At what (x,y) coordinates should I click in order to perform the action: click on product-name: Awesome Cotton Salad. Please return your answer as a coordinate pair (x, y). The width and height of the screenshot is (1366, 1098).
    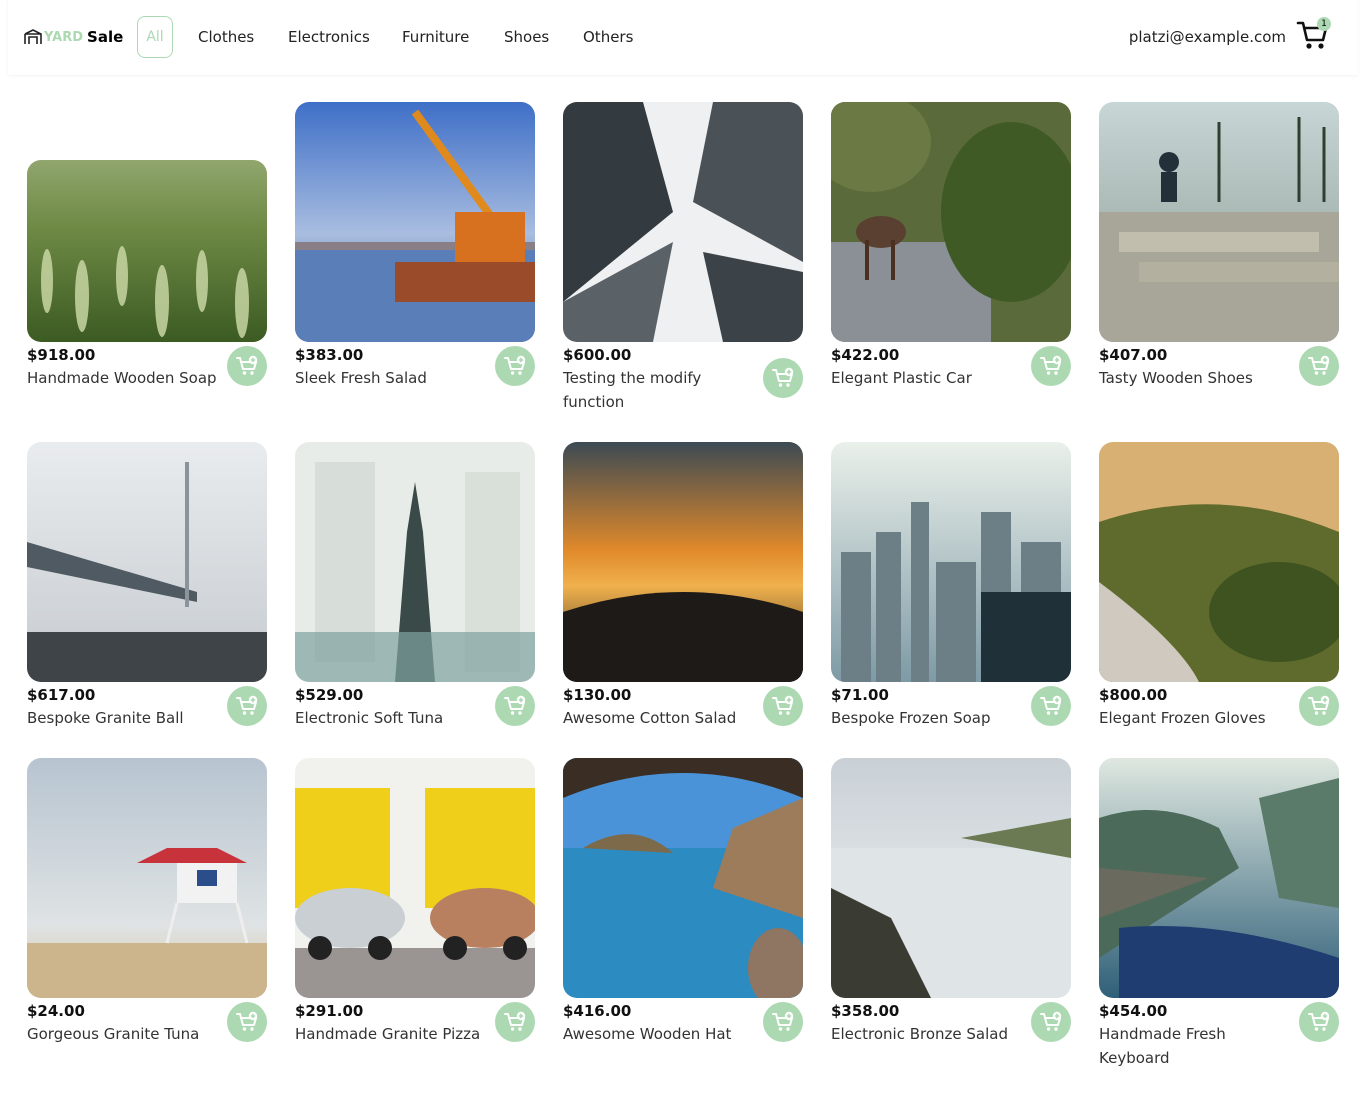
    Looking at the image, I should click on (650, 718).